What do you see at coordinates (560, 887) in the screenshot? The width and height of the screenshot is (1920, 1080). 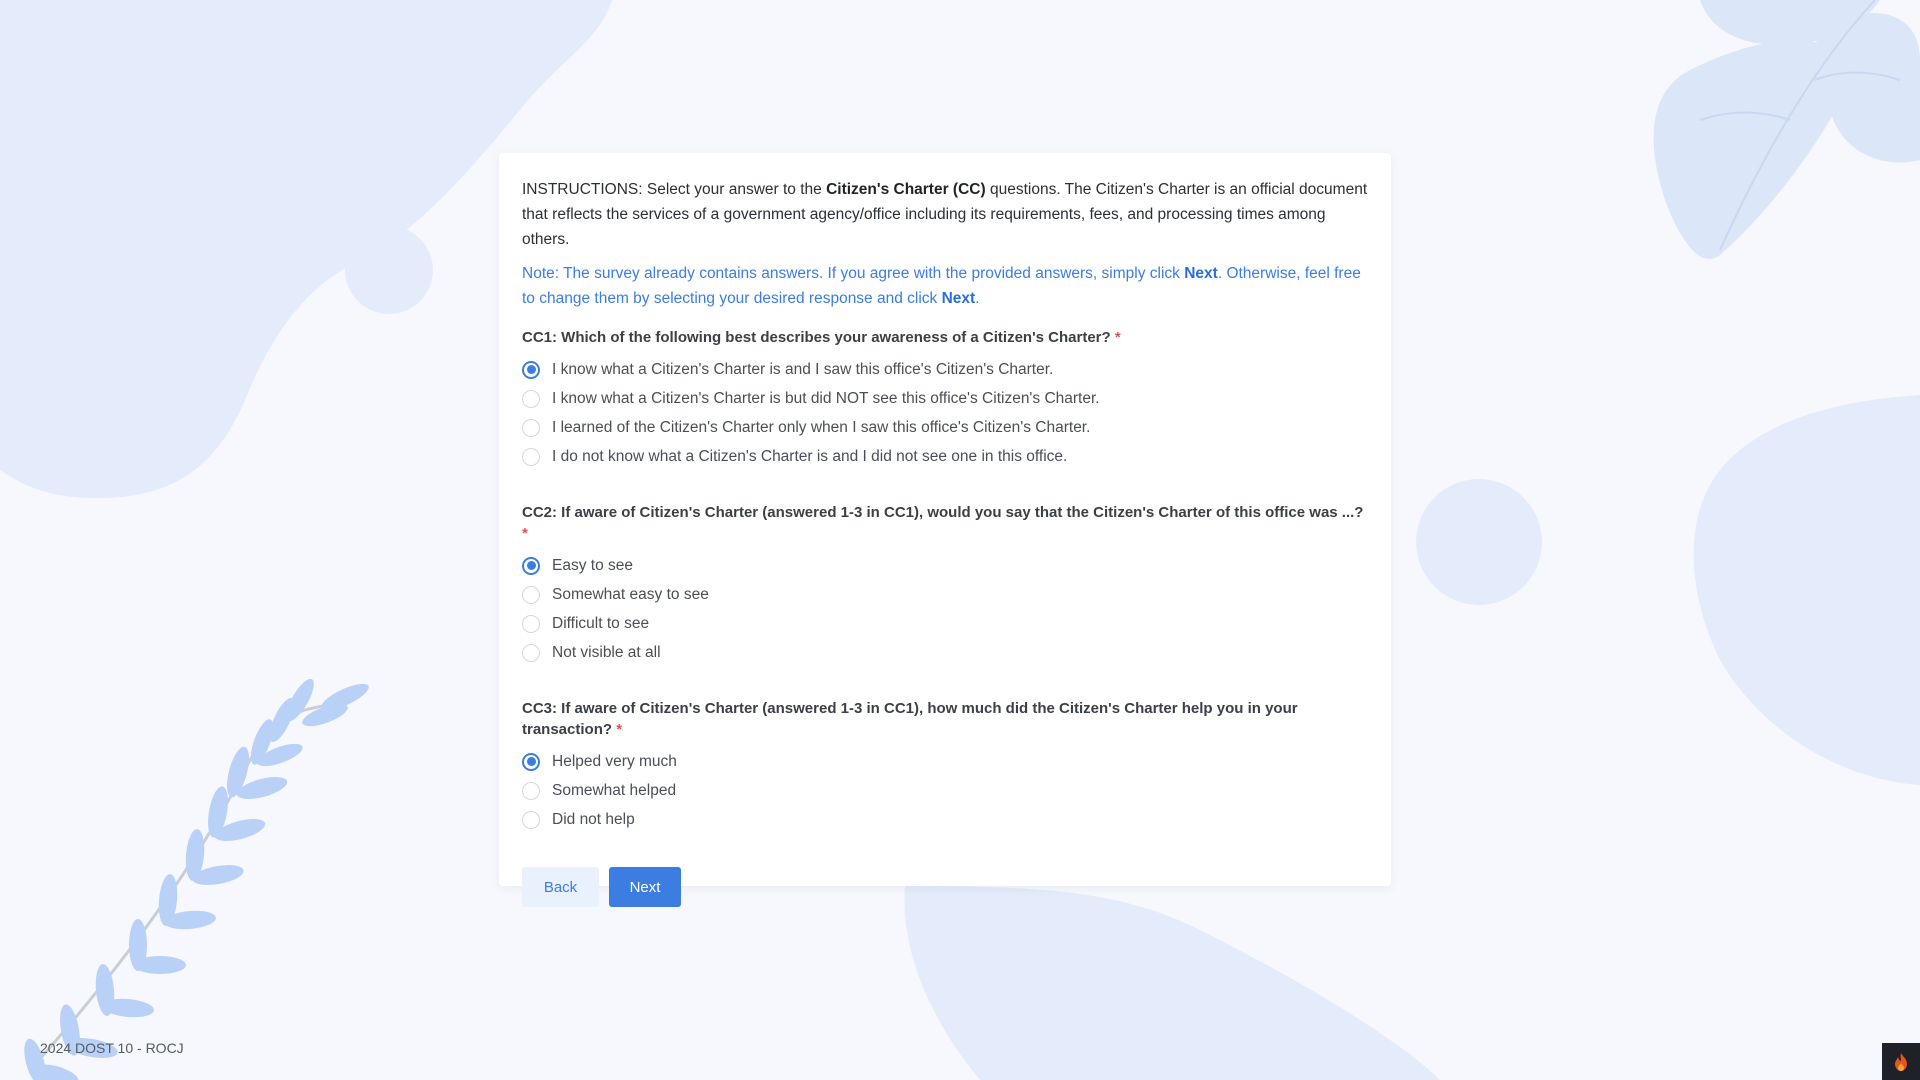 I see `back-button: Back` at bounding box center [560, 887].